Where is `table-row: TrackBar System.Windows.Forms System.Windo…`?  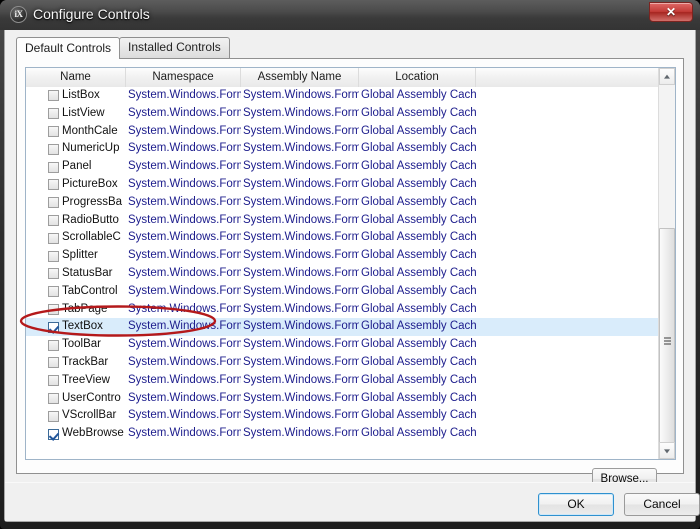 table-row: TrackBar System.Windows.Forms System.Windo… is located at coordinates (342, 362).